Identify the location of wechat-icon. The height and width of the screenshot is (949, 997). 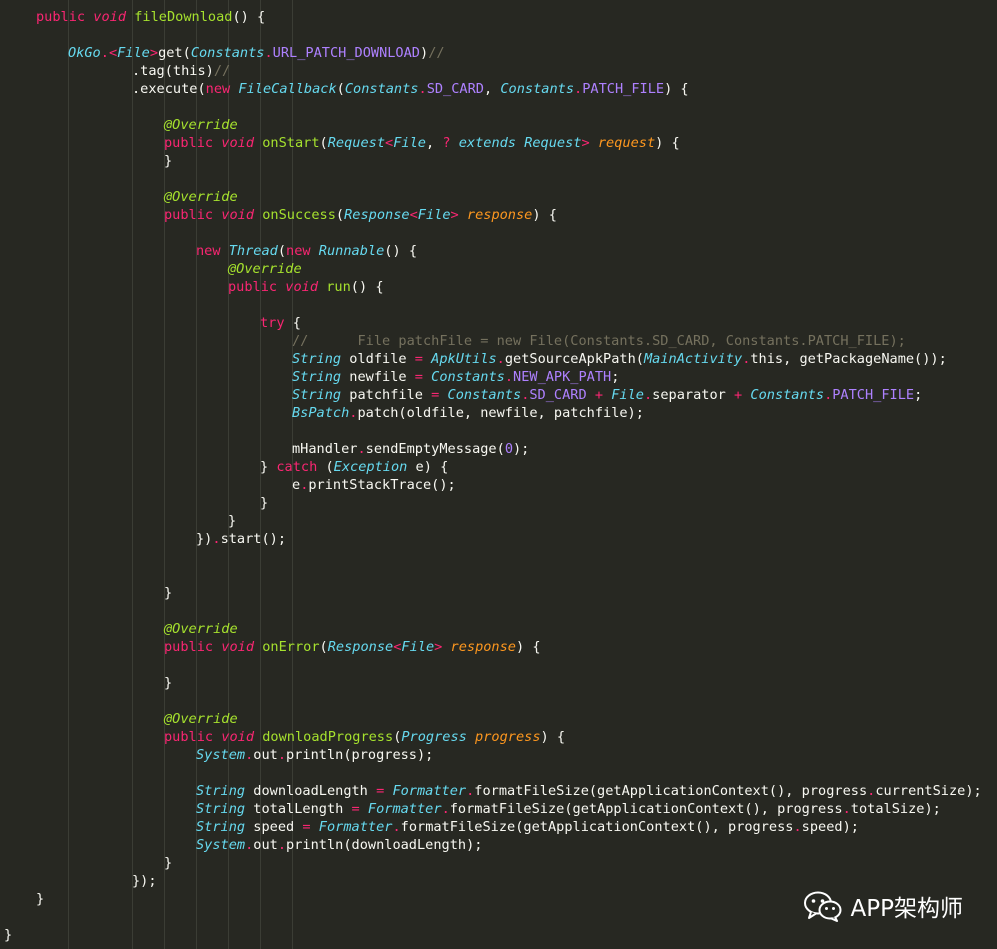
(823, 906).